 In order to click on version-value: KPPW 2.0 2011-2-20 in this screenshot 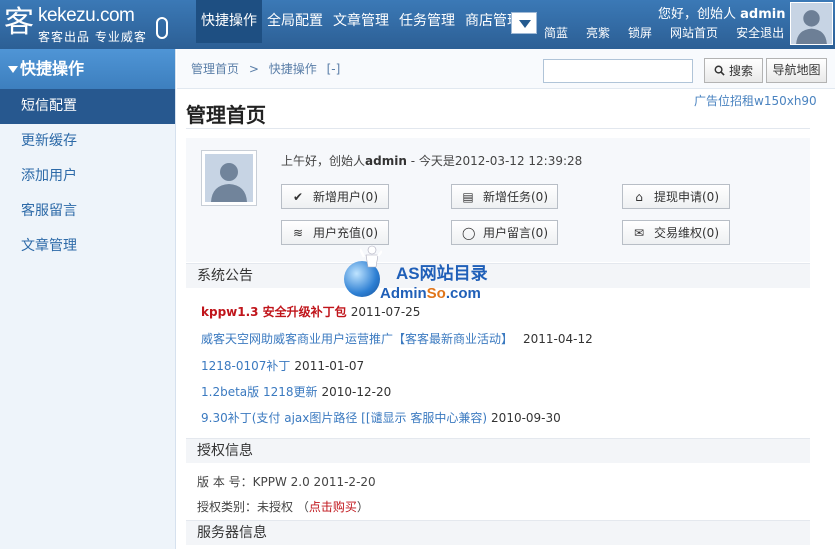, I will do `click(314, 482)`.